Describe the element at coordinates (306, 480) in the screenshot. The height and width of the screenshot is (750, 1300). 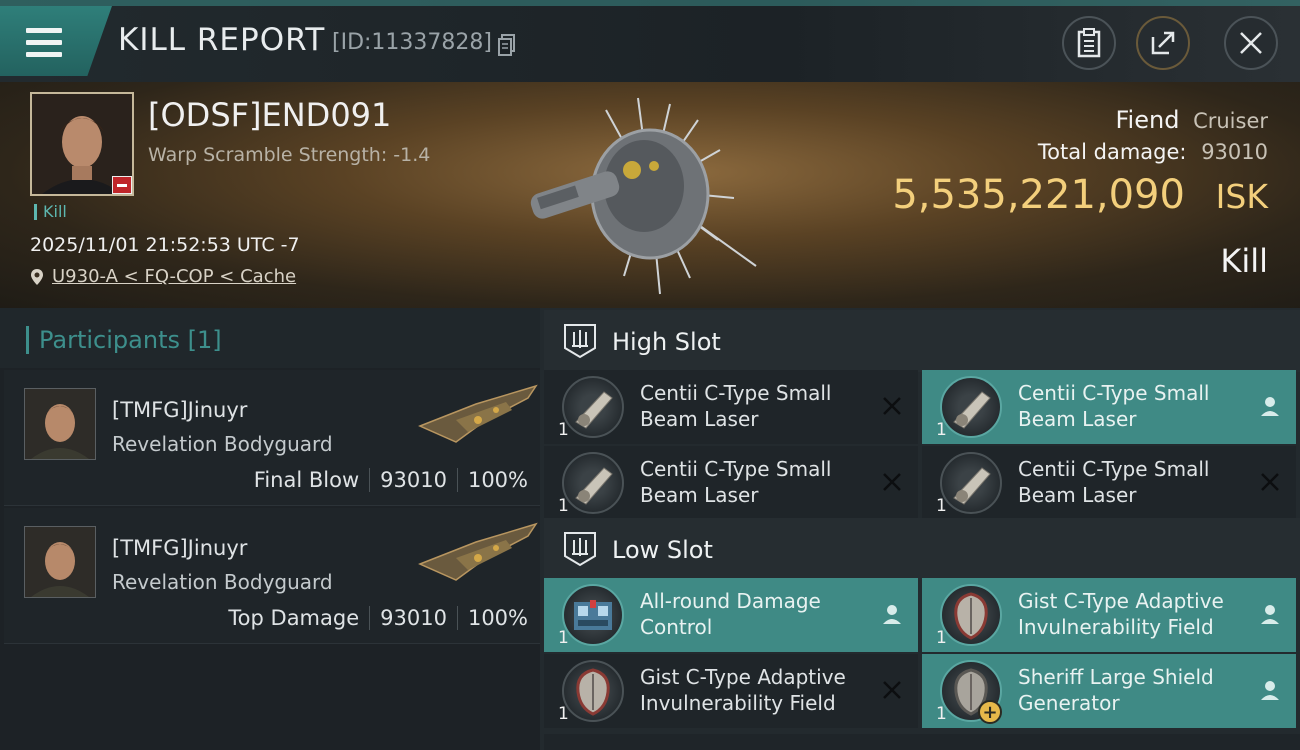
I see `participant-role: Final Blow` at that location.